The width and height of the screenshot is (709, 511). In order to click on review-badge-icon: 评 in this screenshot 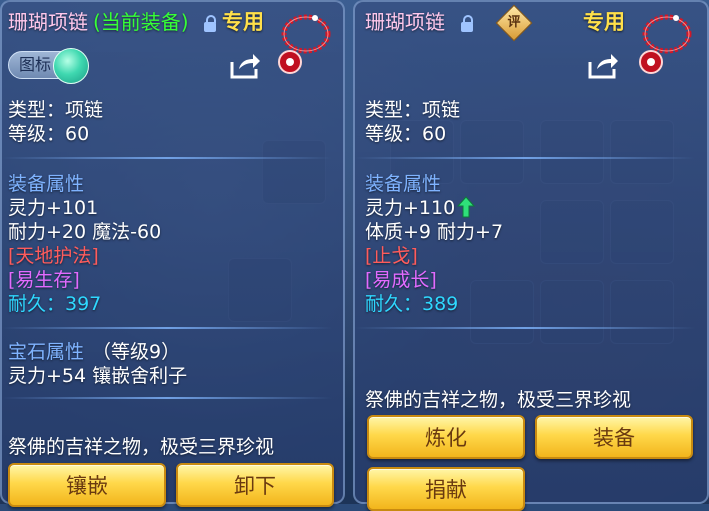, I will do `click(514, 23)`.